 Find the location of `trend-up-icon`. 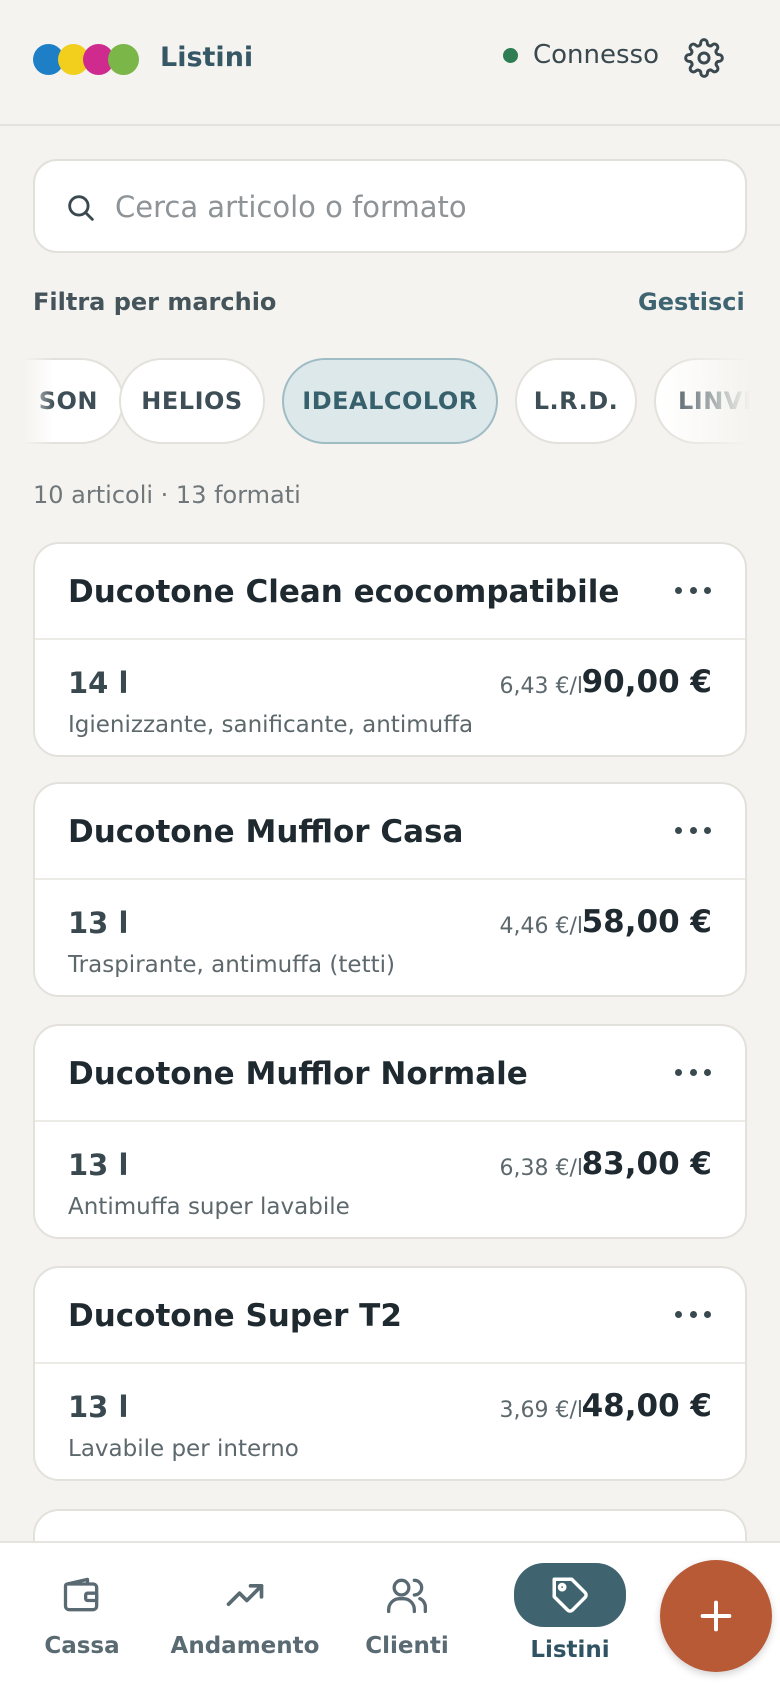

trend-up-icon is located at coordinates (245, 1595).